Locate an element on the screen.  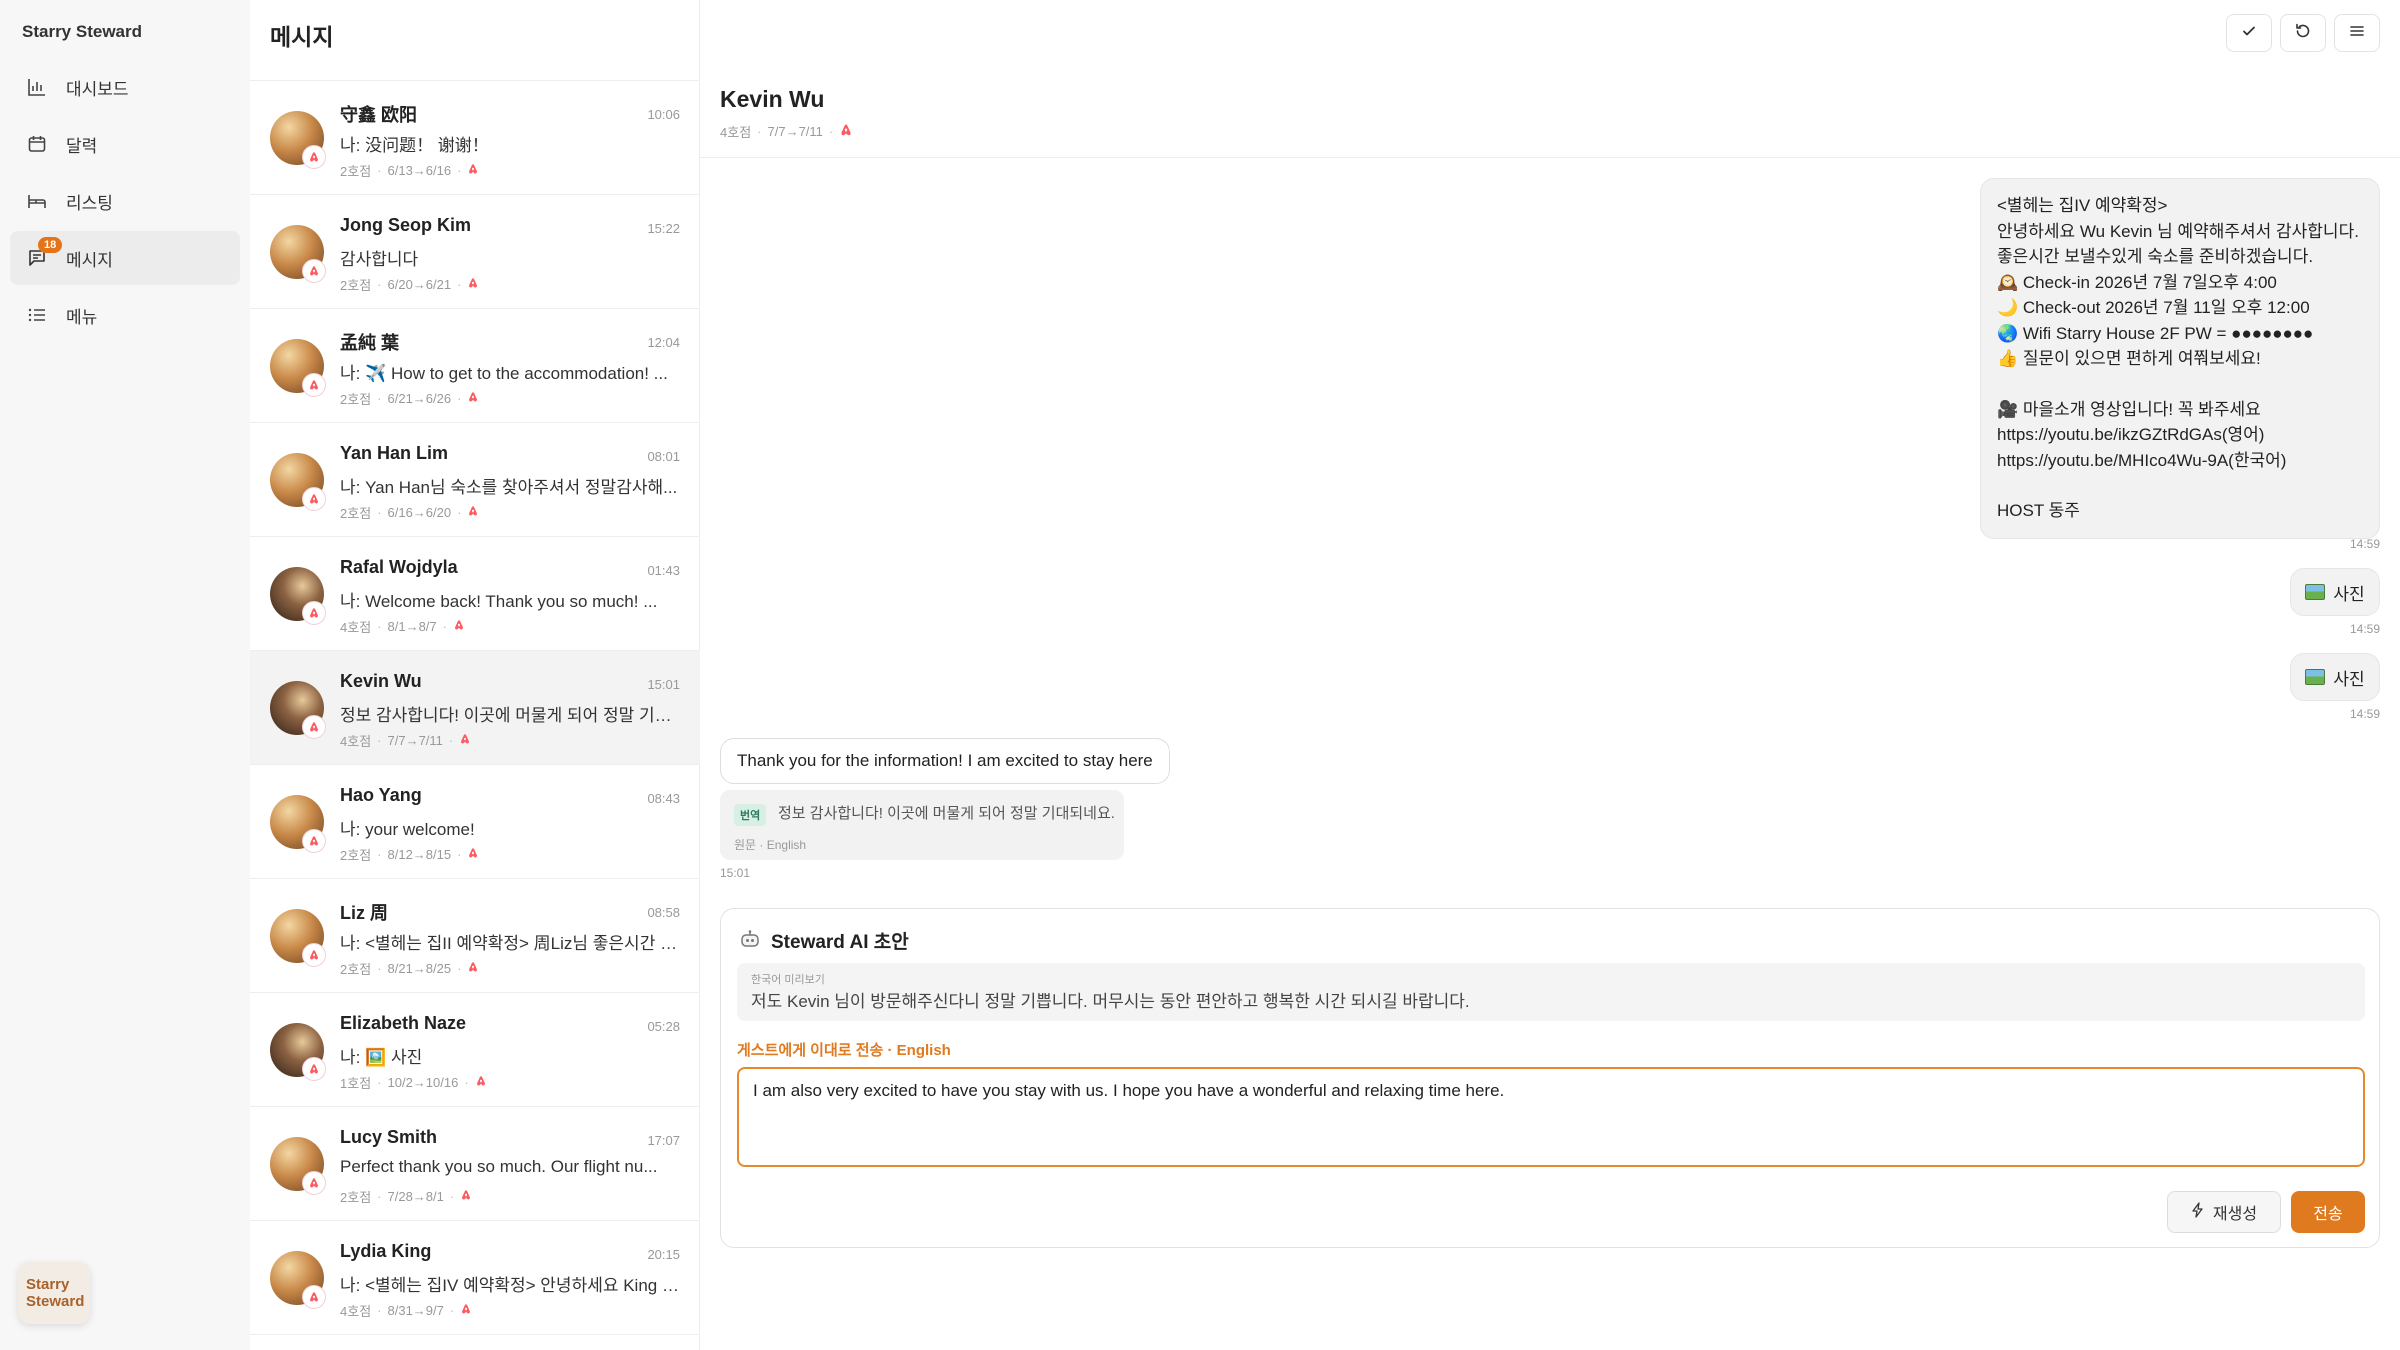
conversation-dates: 8/1→8/7 is located at coordinates (412, 626).